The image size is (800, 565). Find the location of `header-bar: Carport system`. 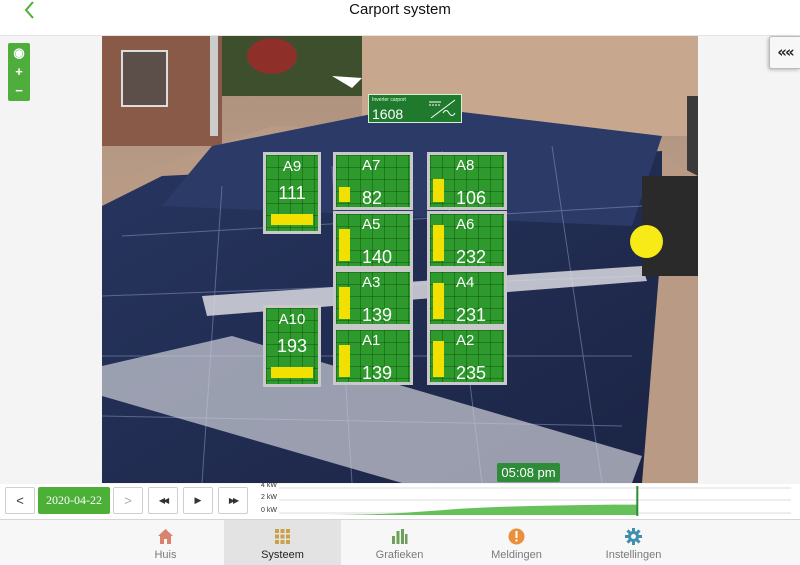

header-bar: Carport system is located at coordinates (400, 18).